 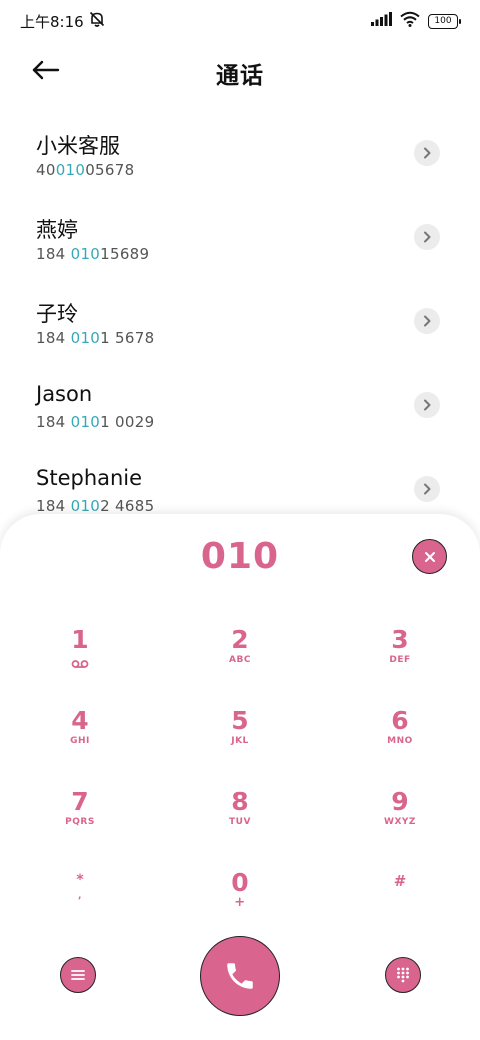 I want to click on battery-icon: 100, so click(x=444, y=21).